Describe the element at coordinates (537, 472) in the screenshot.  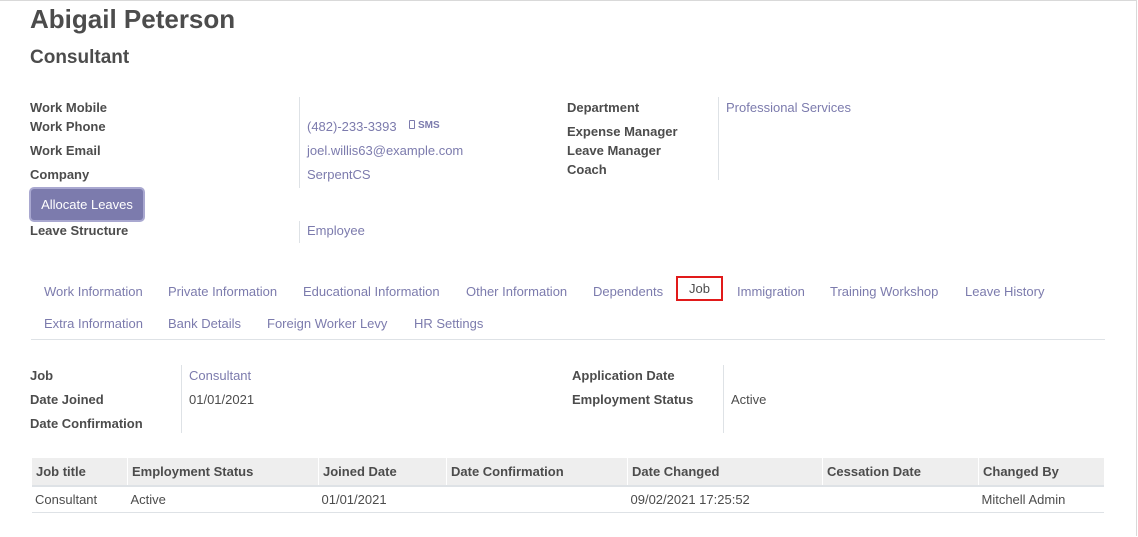
I see `column-header-date-confirmation: Date Confirmation` at that location.